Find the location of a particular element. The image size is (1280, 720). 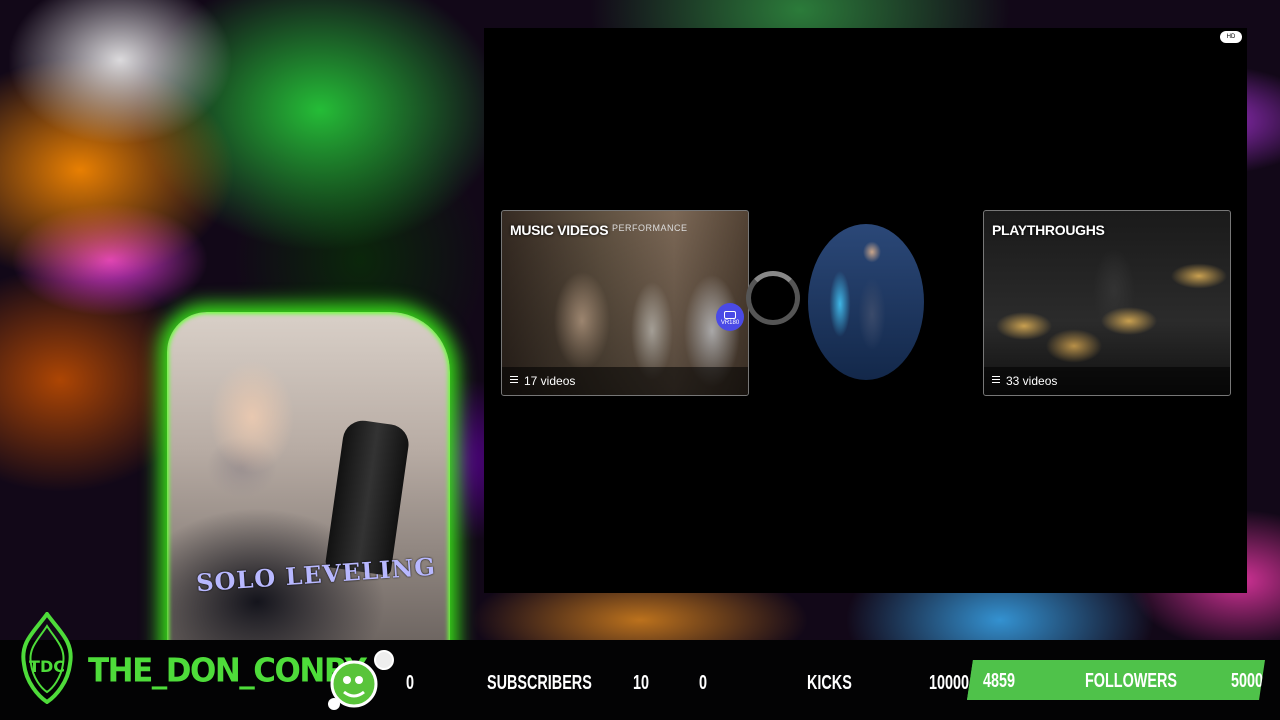

subscribers-current: 0 is located at coordinates (410, 683).